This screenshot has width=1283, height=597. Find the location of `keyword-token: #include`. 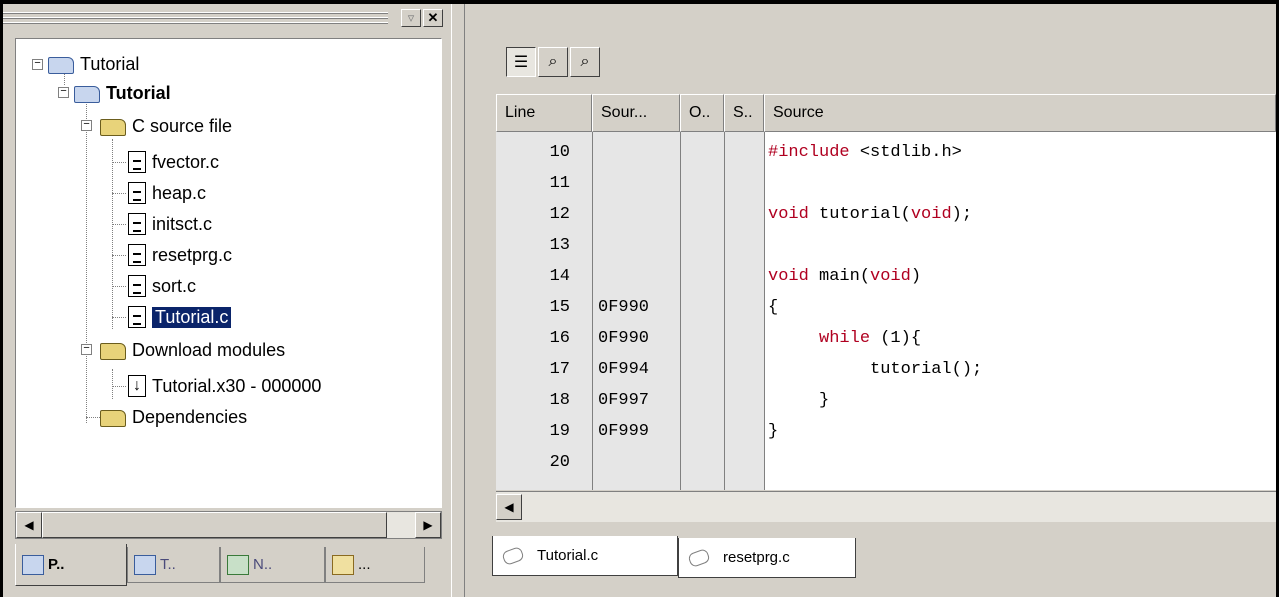

keyword-token: #include is located at coordinates (809, 152).